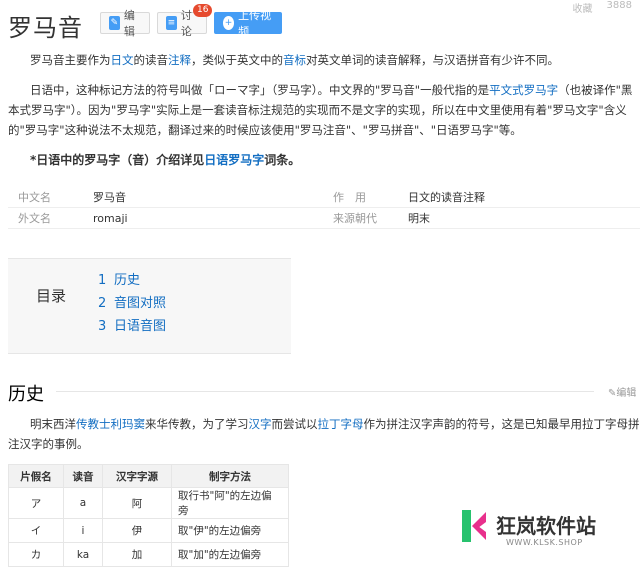 The image size is (640, 567). What do you see at coordinates (45, 28) in the screenshot?
I see `page-title: 罗马音` at bounding box center [45, 28].